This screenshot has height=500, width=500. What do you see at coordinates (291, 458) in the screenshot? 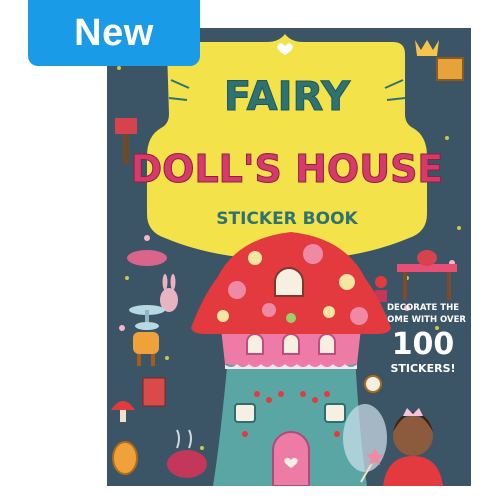
I see `house-door` at bounding box center [291, 458].